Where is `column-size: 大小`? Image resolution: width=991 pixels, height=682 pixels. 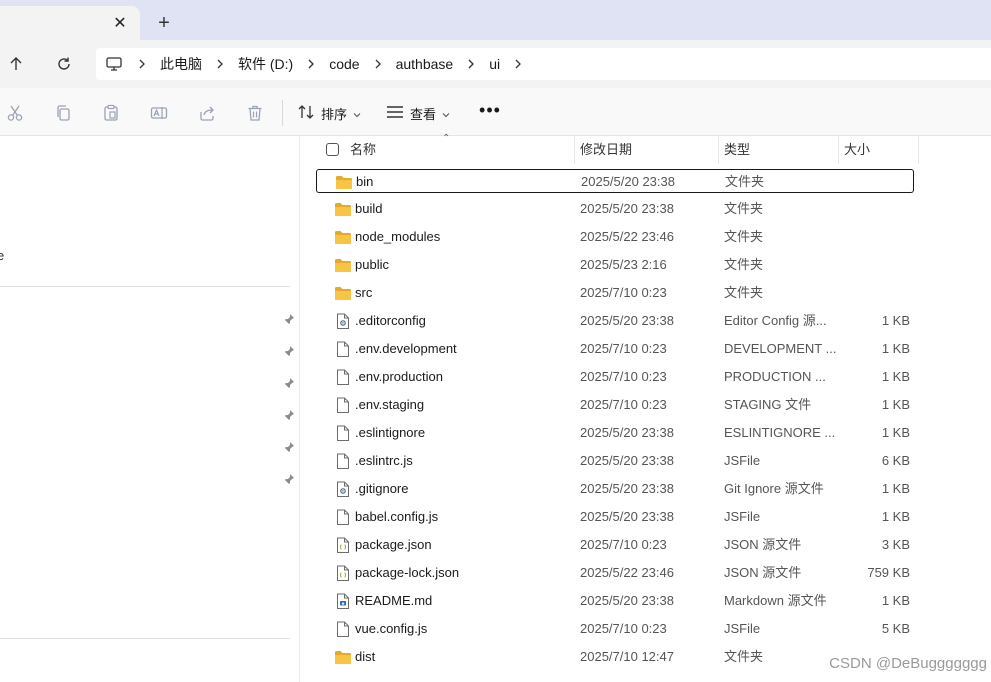
column-size: 大小 is located at coordinates (878, 150).